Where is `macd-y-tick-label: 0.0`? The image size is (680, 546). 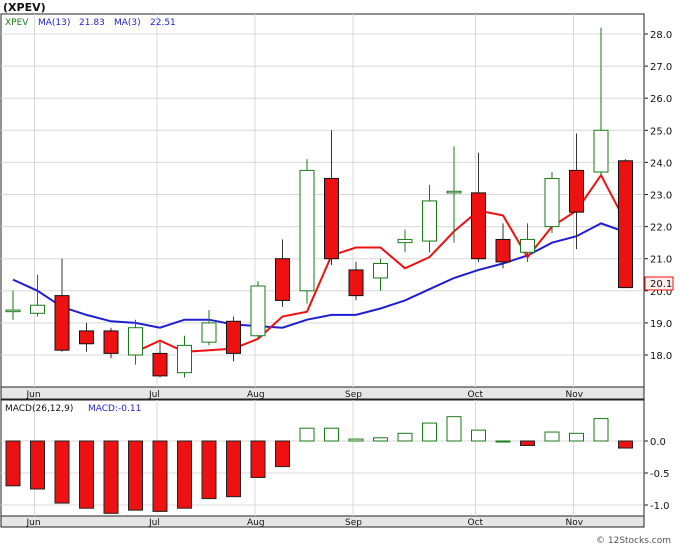
macd-y-tick-label: 0.0 is located at coordinates (658, 442).